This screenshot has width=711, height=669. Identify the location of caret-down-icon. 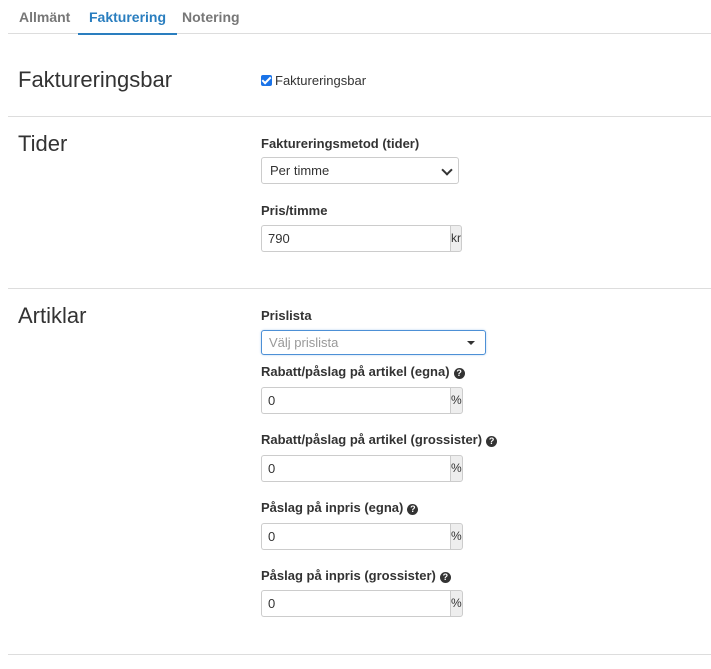
(471, 343).